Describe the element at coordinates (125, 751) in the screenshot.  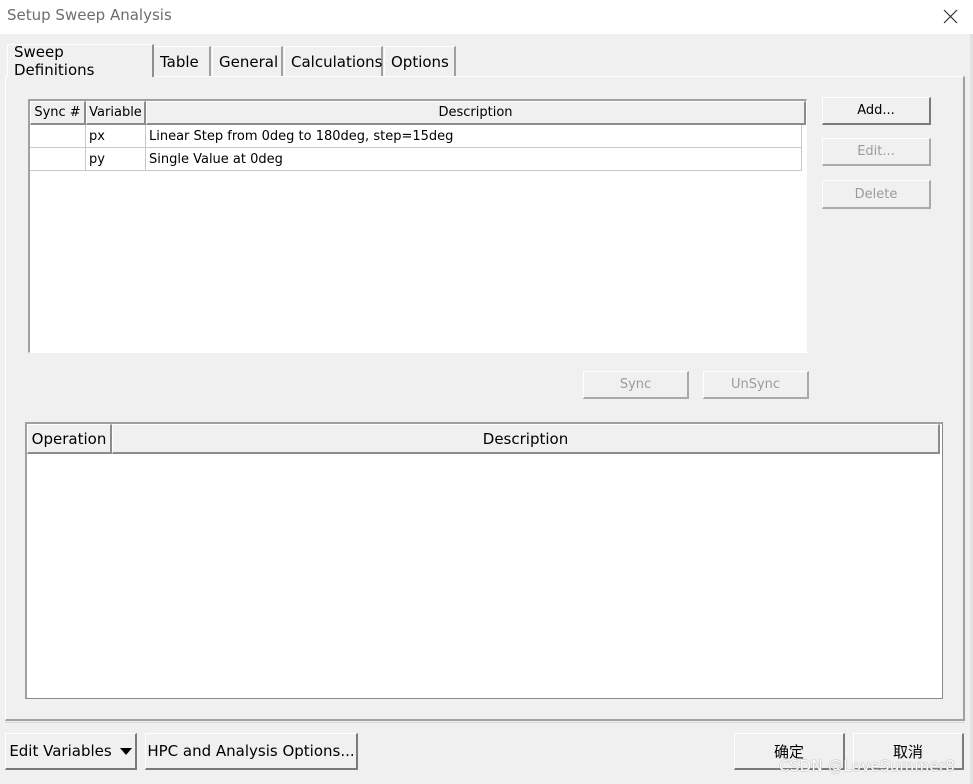
I see `caret-down-icon` at that location.